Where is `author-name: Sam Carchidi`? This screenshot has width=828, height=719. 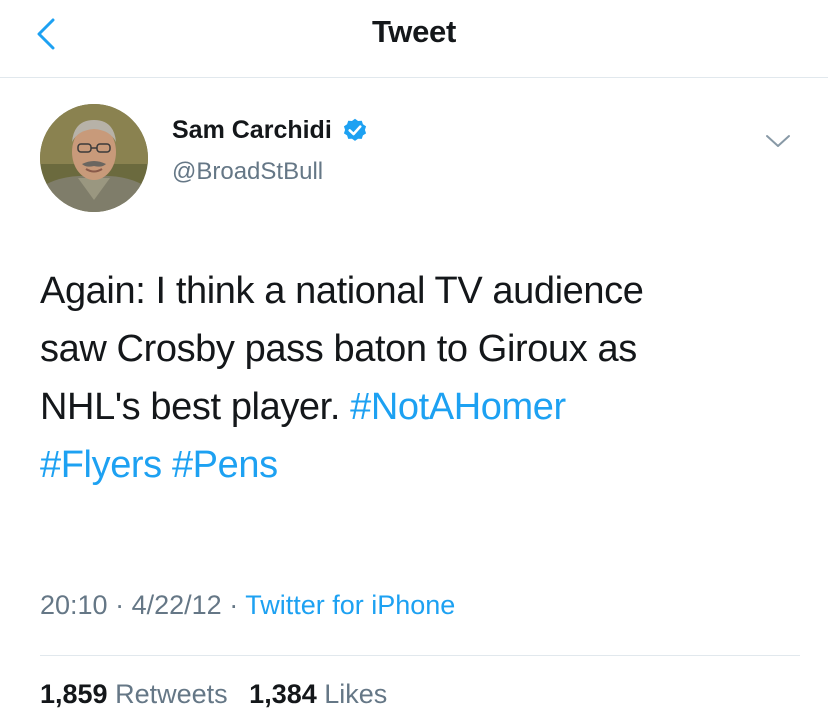 author-name: Sam Carchidi is located at coordinates (270, 130).